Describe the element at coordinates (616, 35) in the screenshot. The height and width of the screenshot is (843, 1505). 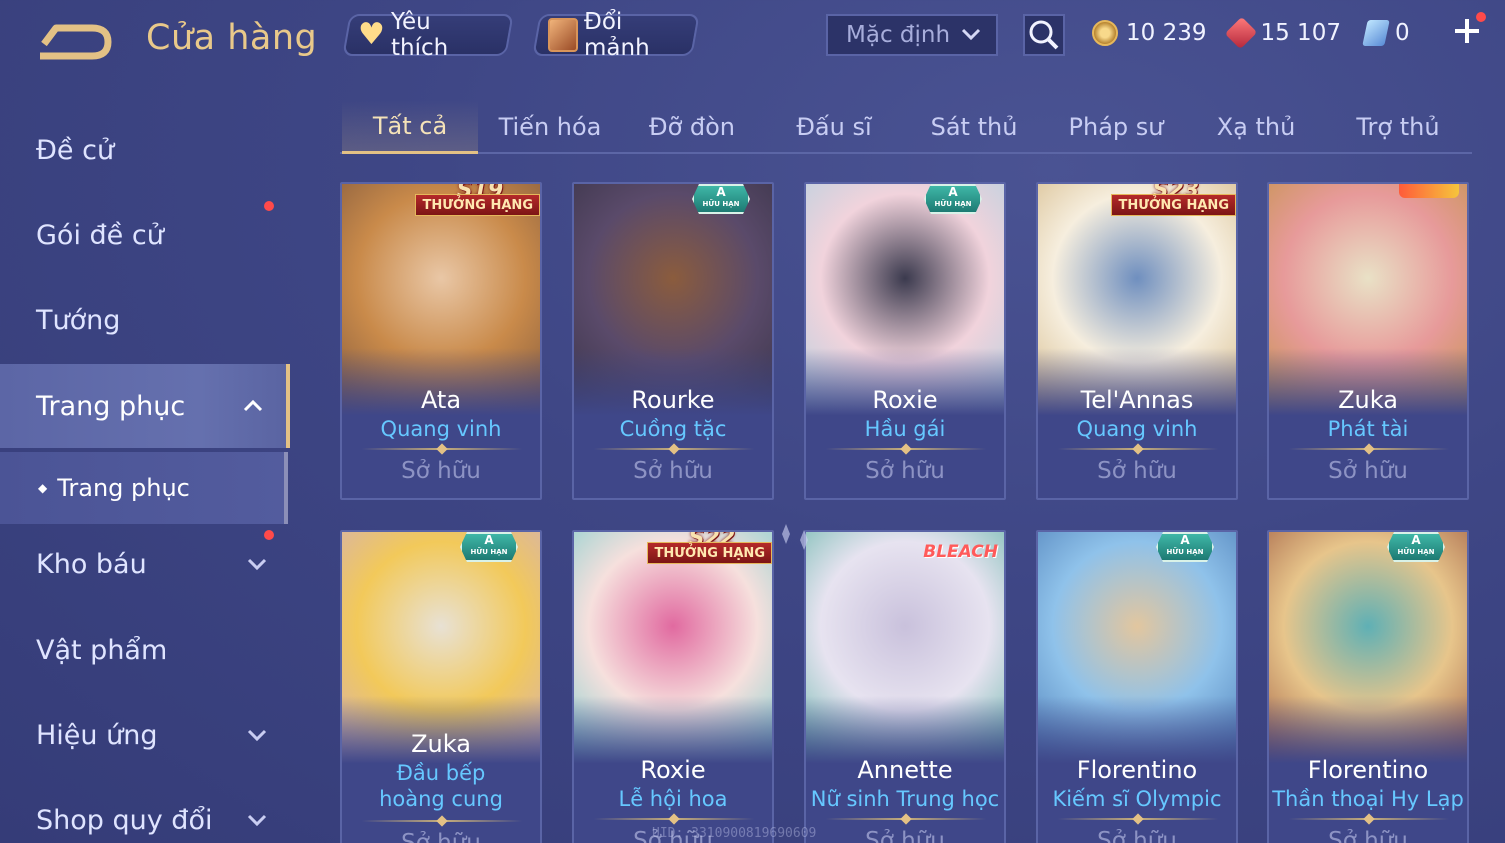
I see `shard-exchange-button: Đổi mảnh` at that location.